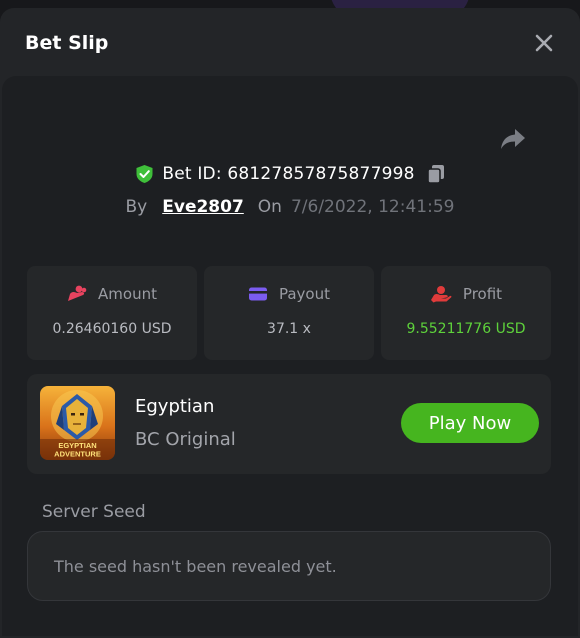 The height and width of the screenshot is (638, 580). I want to click on stat-payout: Payout 37.1 x, so click(289, 313).